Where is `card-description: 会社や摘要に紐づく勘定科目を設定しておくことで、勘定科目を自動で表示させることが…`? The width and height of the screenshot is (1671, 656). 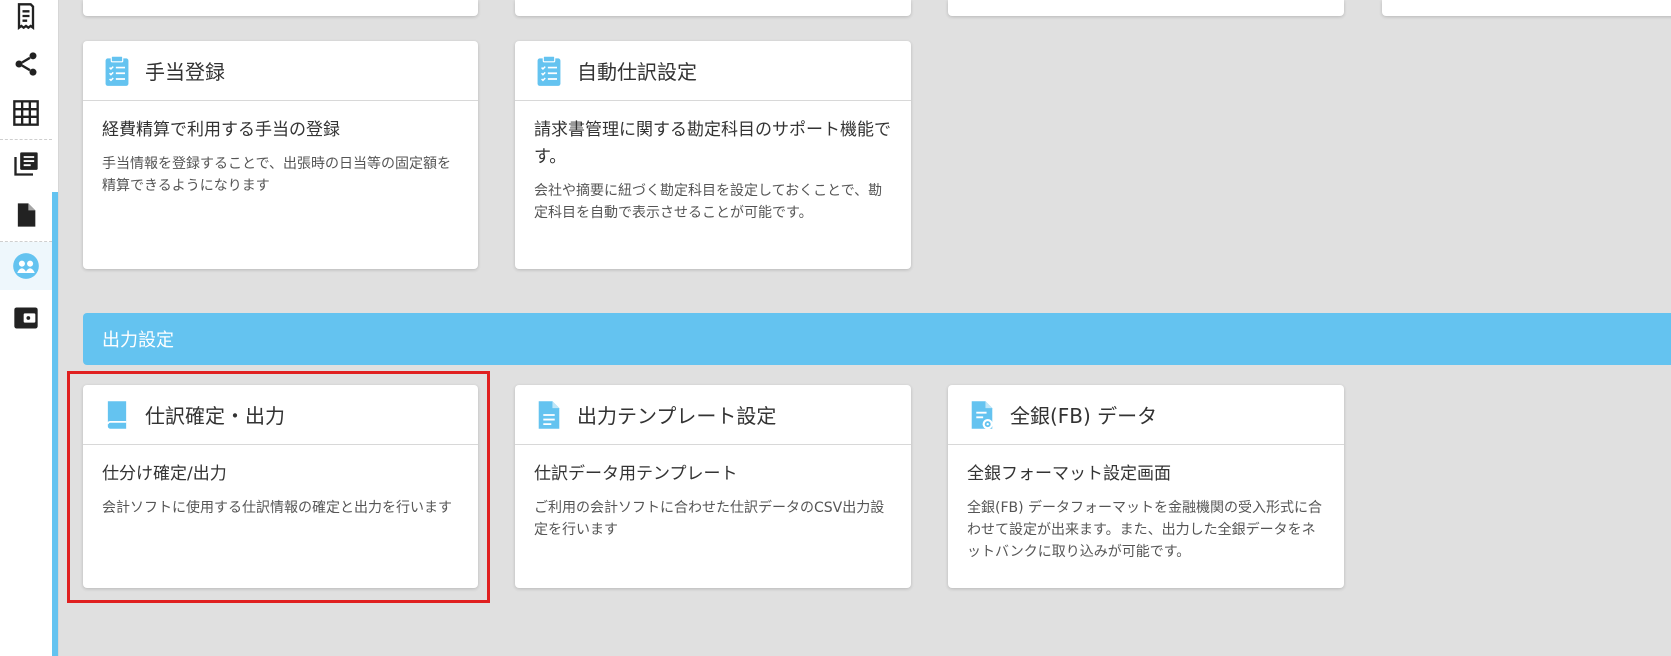
card-description: 会社や摘要に紐づく勘定科目を設定しておくことで、勘定科目を自動で表示させることが… is located at coordinates (708, 202).